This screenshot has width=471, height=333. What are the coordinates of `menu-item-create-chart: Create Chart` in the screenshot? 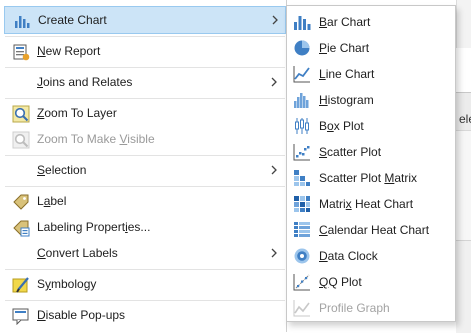 It's located at (145, 20).